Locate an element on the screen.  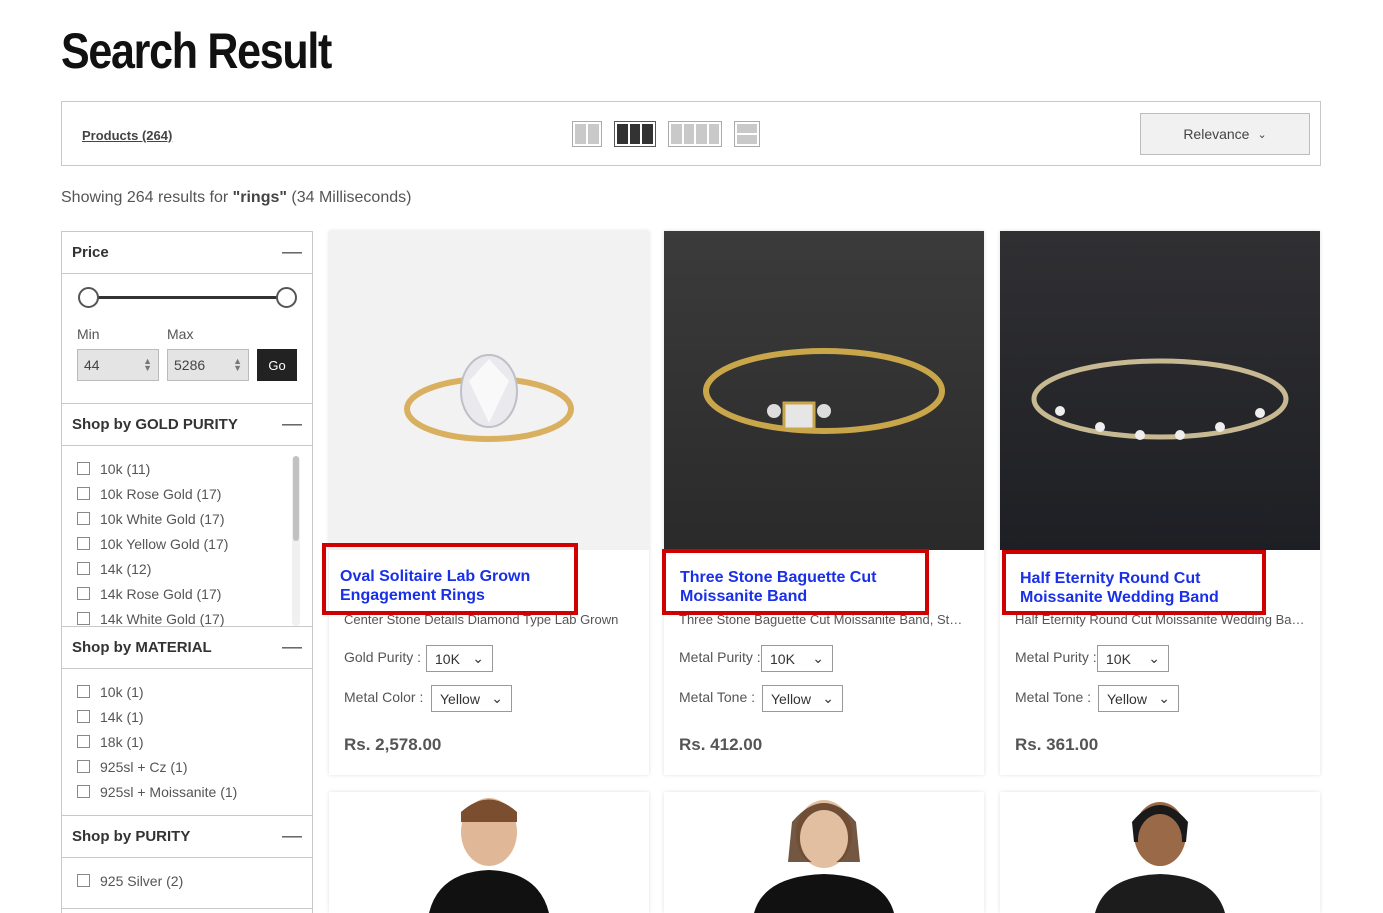
product-title-line: Moissanite Band is located at coordinates (802, 596).